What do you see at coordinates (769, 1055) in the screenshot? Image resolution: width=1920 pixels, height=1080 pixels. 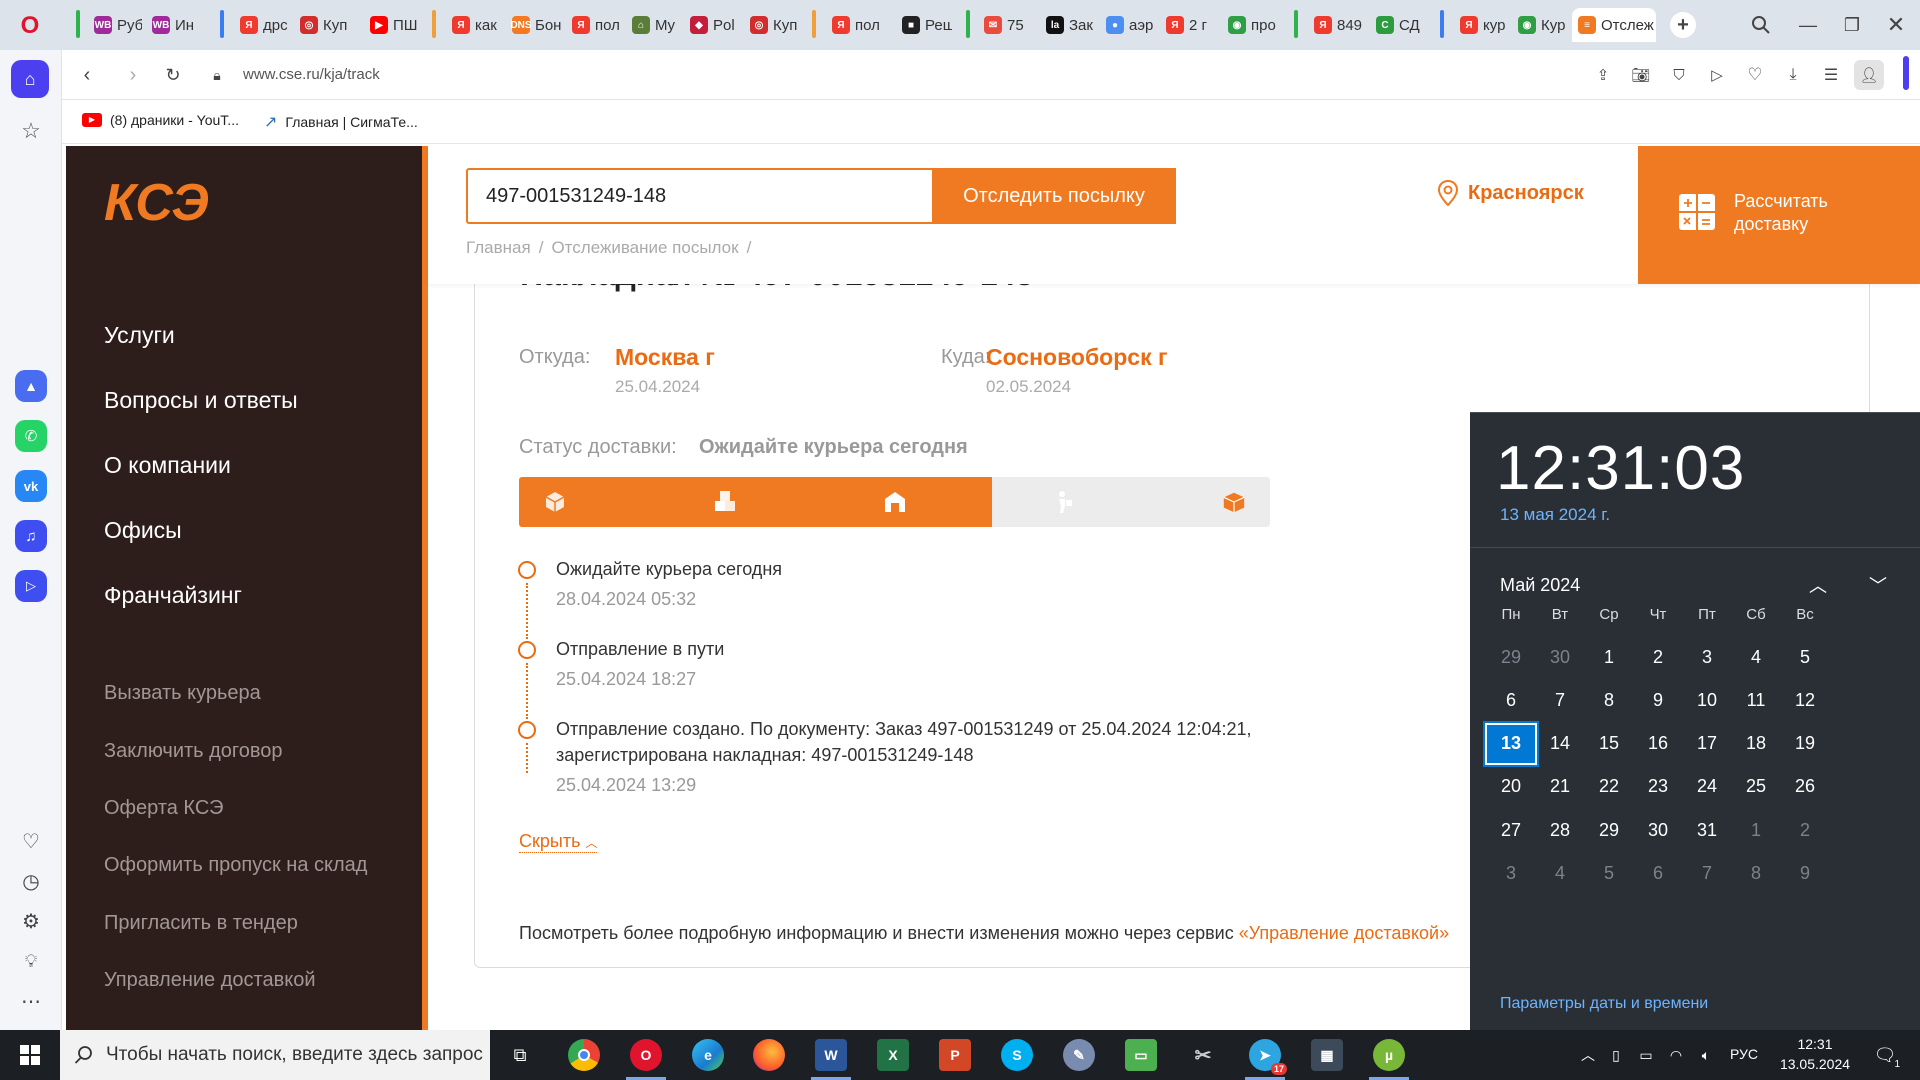 I see `firefox-icon` at bounding box center [769, 1055].